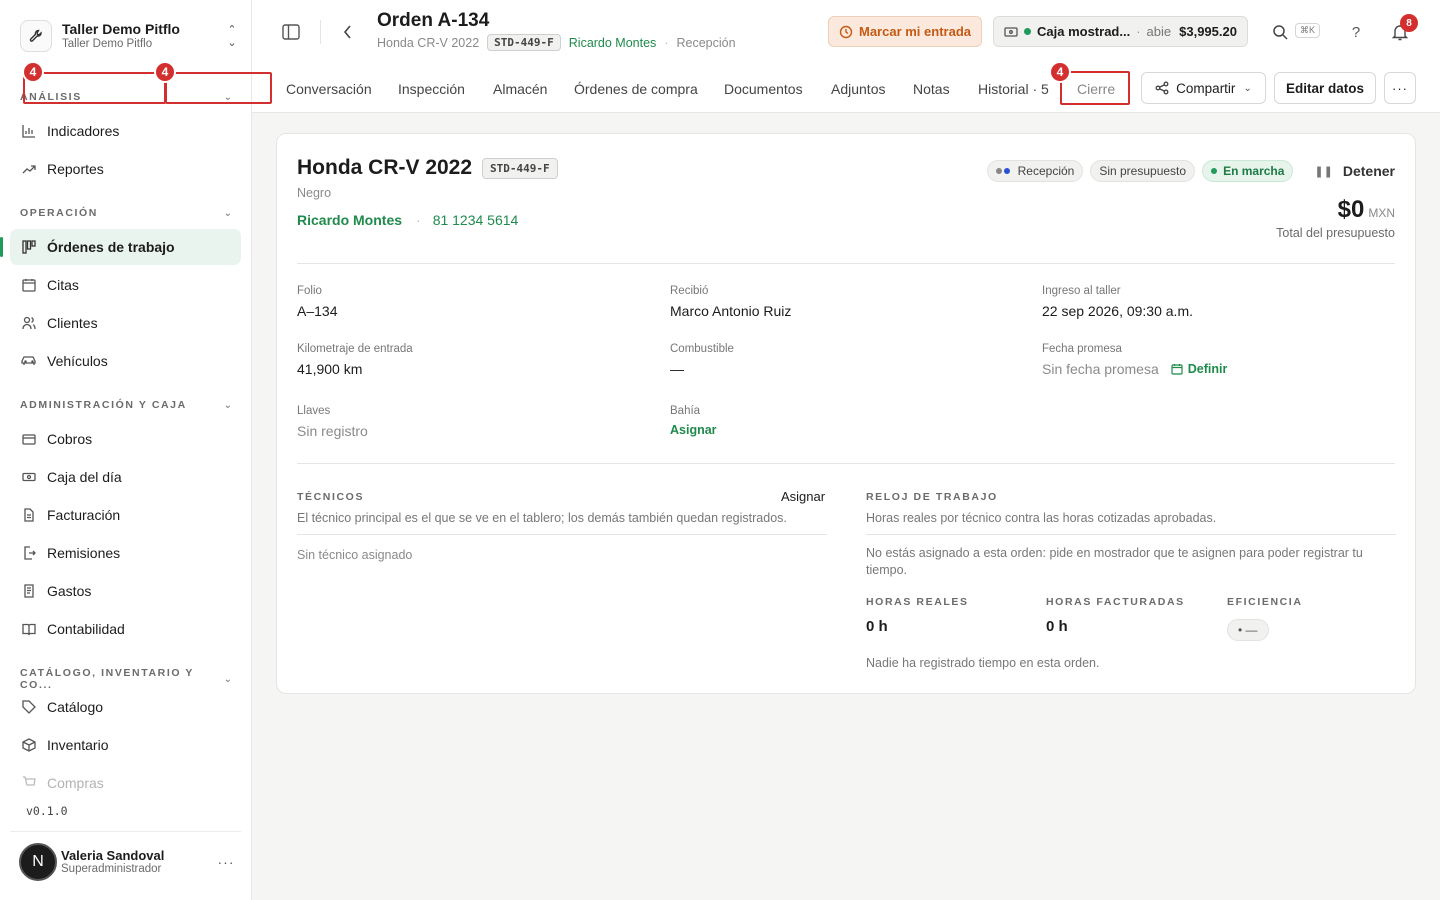 This screenshot has height=900, width=1440. What do you see at coordinates (636, 89) in the screenshot?
I see `tab-ordenes-compra: Órdenes de compra` at bounding box center [636, 89].